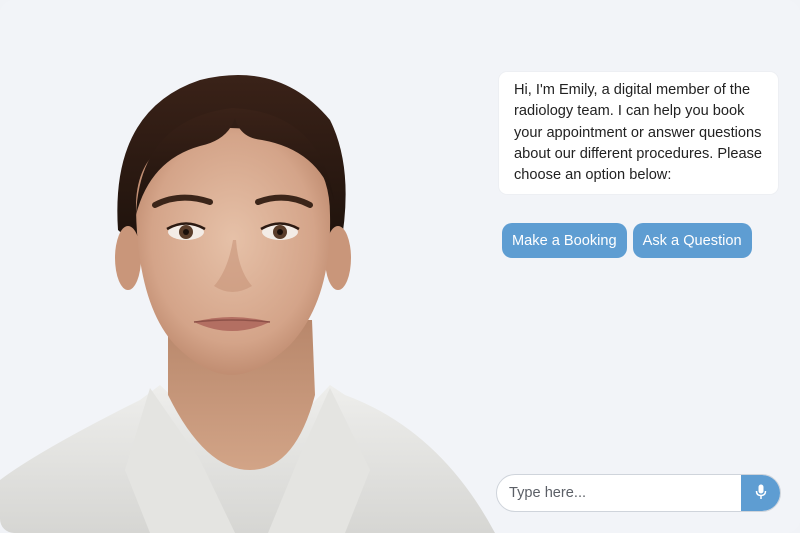  I want to click on message-composer, so click(638, 493).